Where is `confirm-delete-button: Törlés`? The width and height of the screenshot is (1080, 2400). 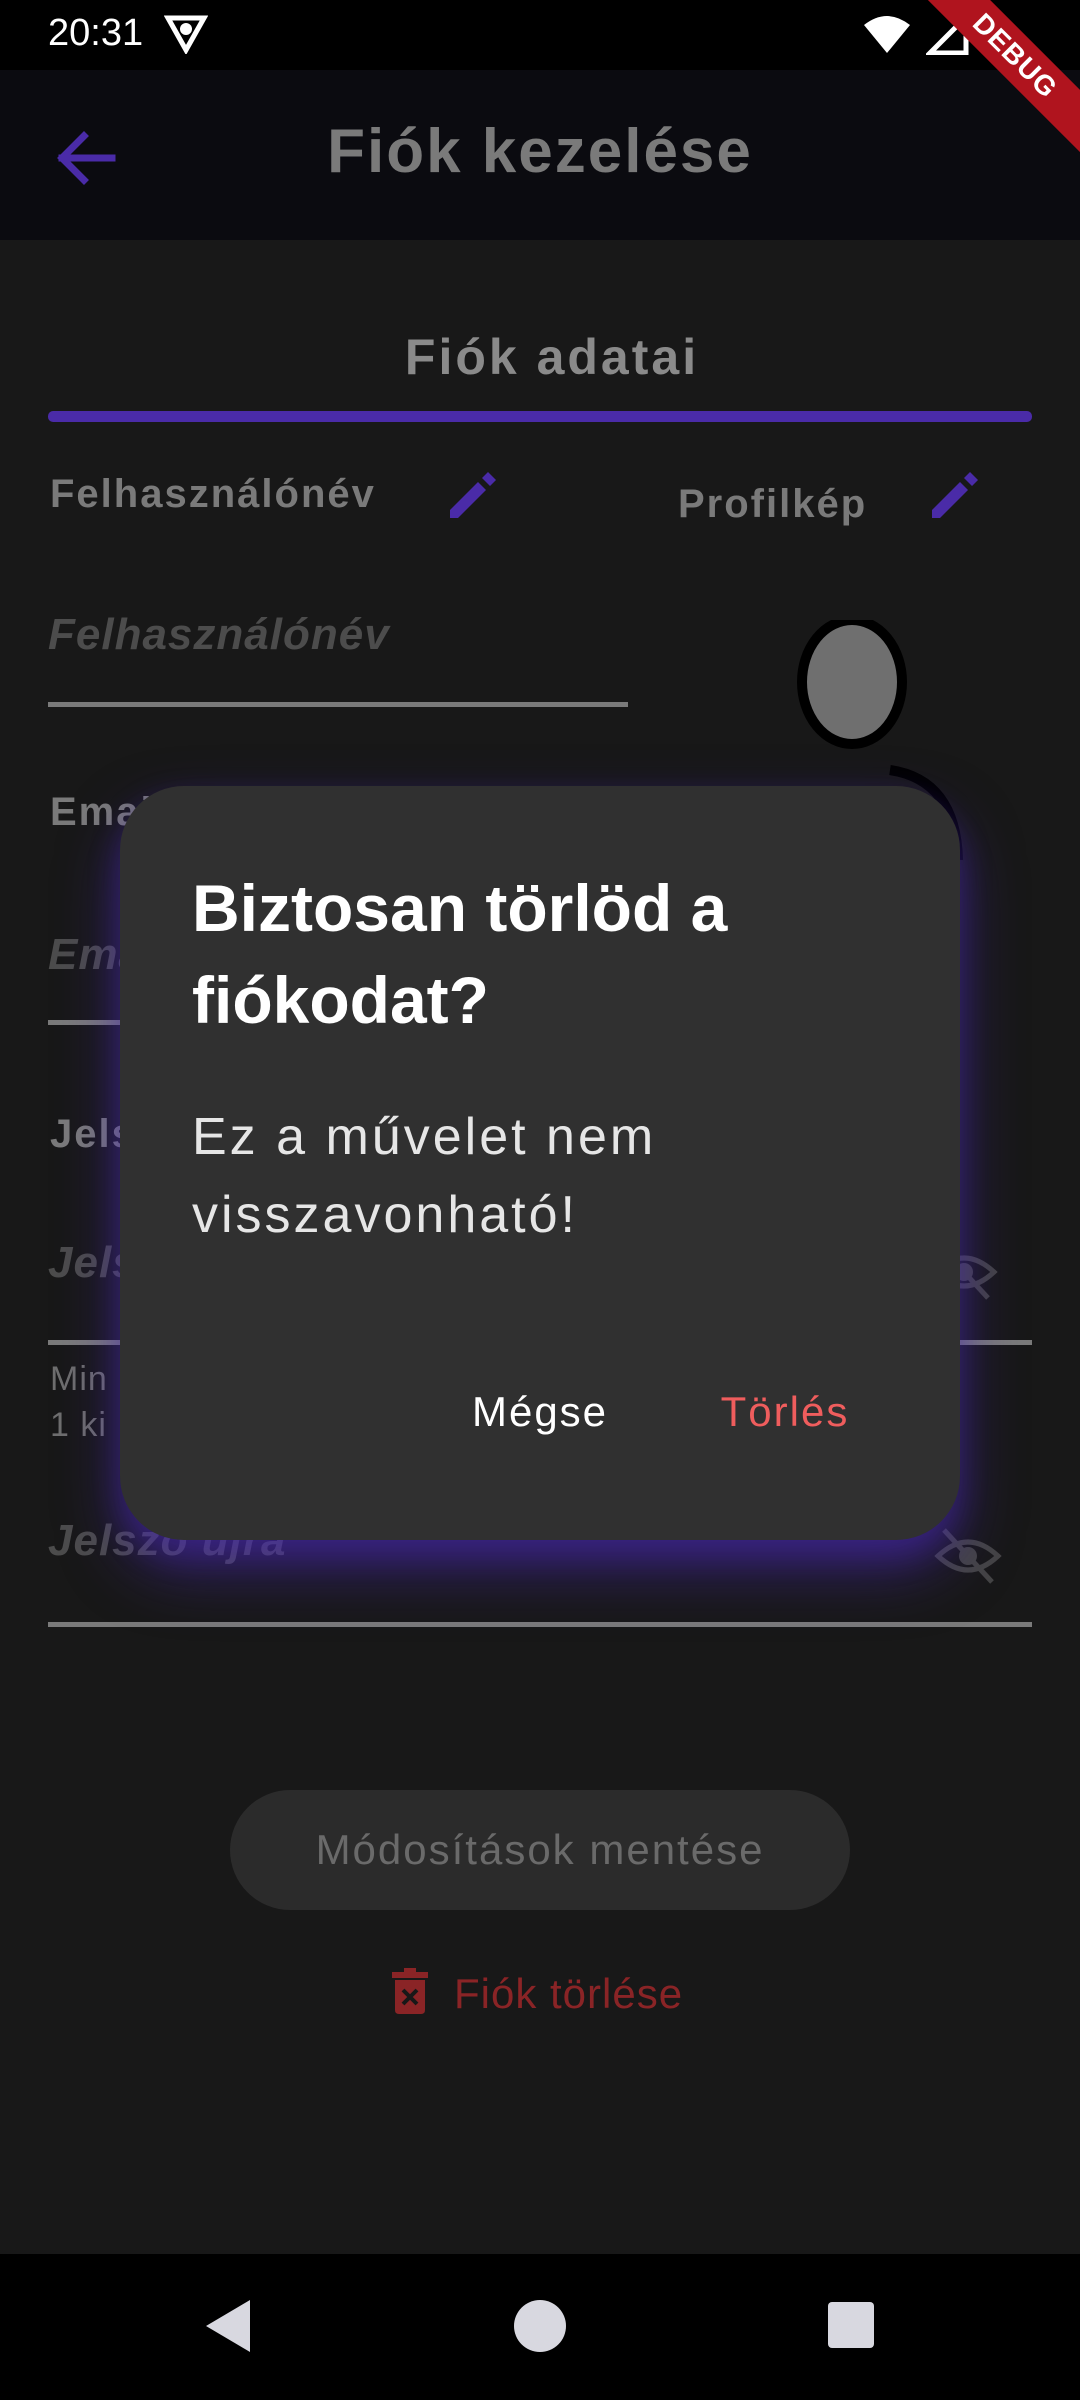
confirm-delete-button: Törlés is located at coordinates (785, 1412).